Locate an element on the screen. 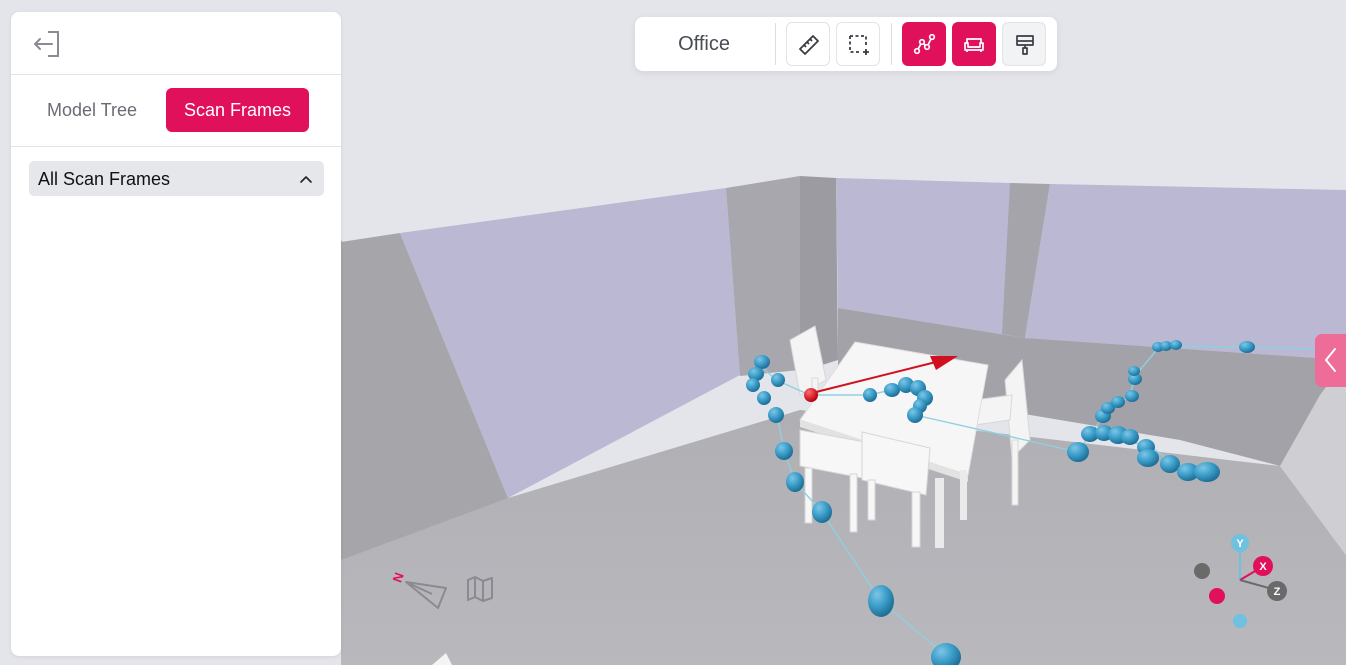 This screenshot has width=1346, height=665. panel-tabs: Model Tree Scan Frames is located at coordinates (176, 111).